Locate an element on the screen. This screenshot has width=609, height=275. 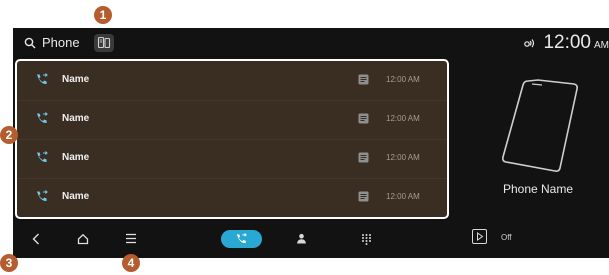
callout-4: 4 is located at coordinates (131, 263).